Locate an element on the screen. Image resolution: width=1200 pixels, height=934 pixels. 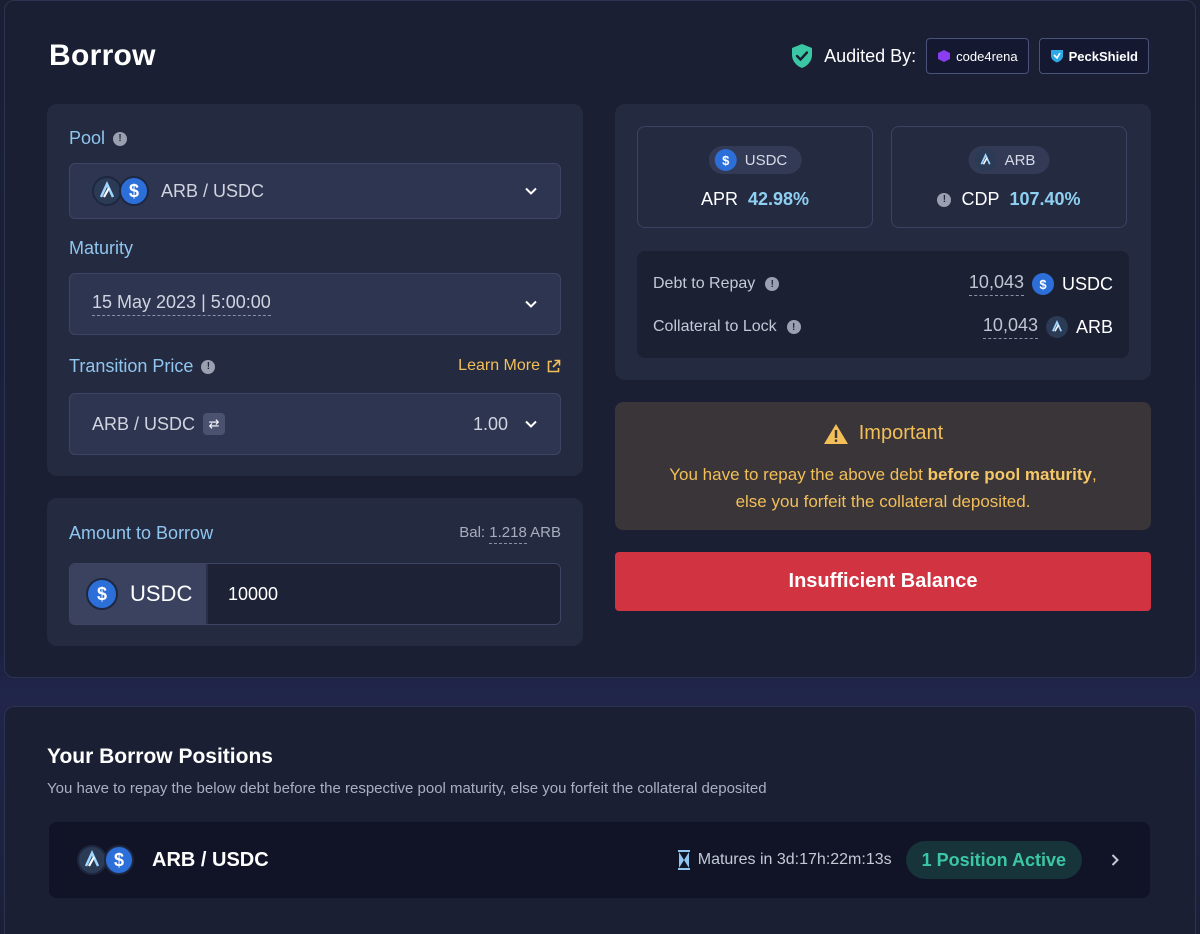
amount-panel: Amount to Borrow Bal: 1.218 ARB $ USDC is located at coordinates (315, 572).